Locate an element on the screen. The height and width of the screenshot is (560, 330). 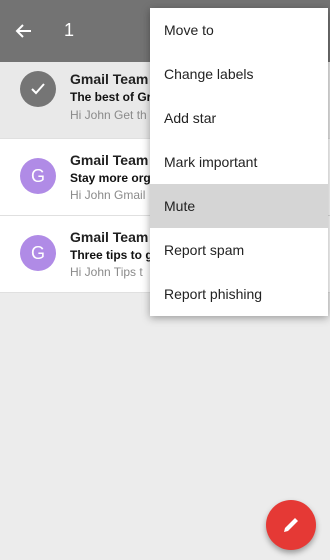
menu-item-add-star: Add star is located at coordinates (239, 118).